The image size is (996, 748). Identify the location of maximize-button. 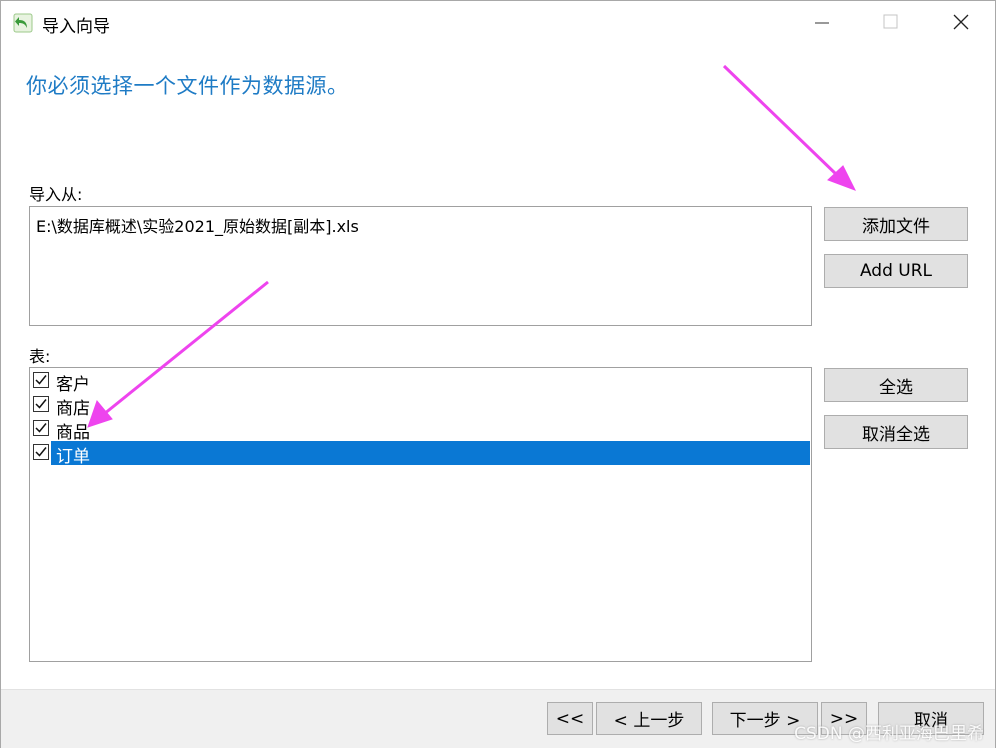
(890, 22).